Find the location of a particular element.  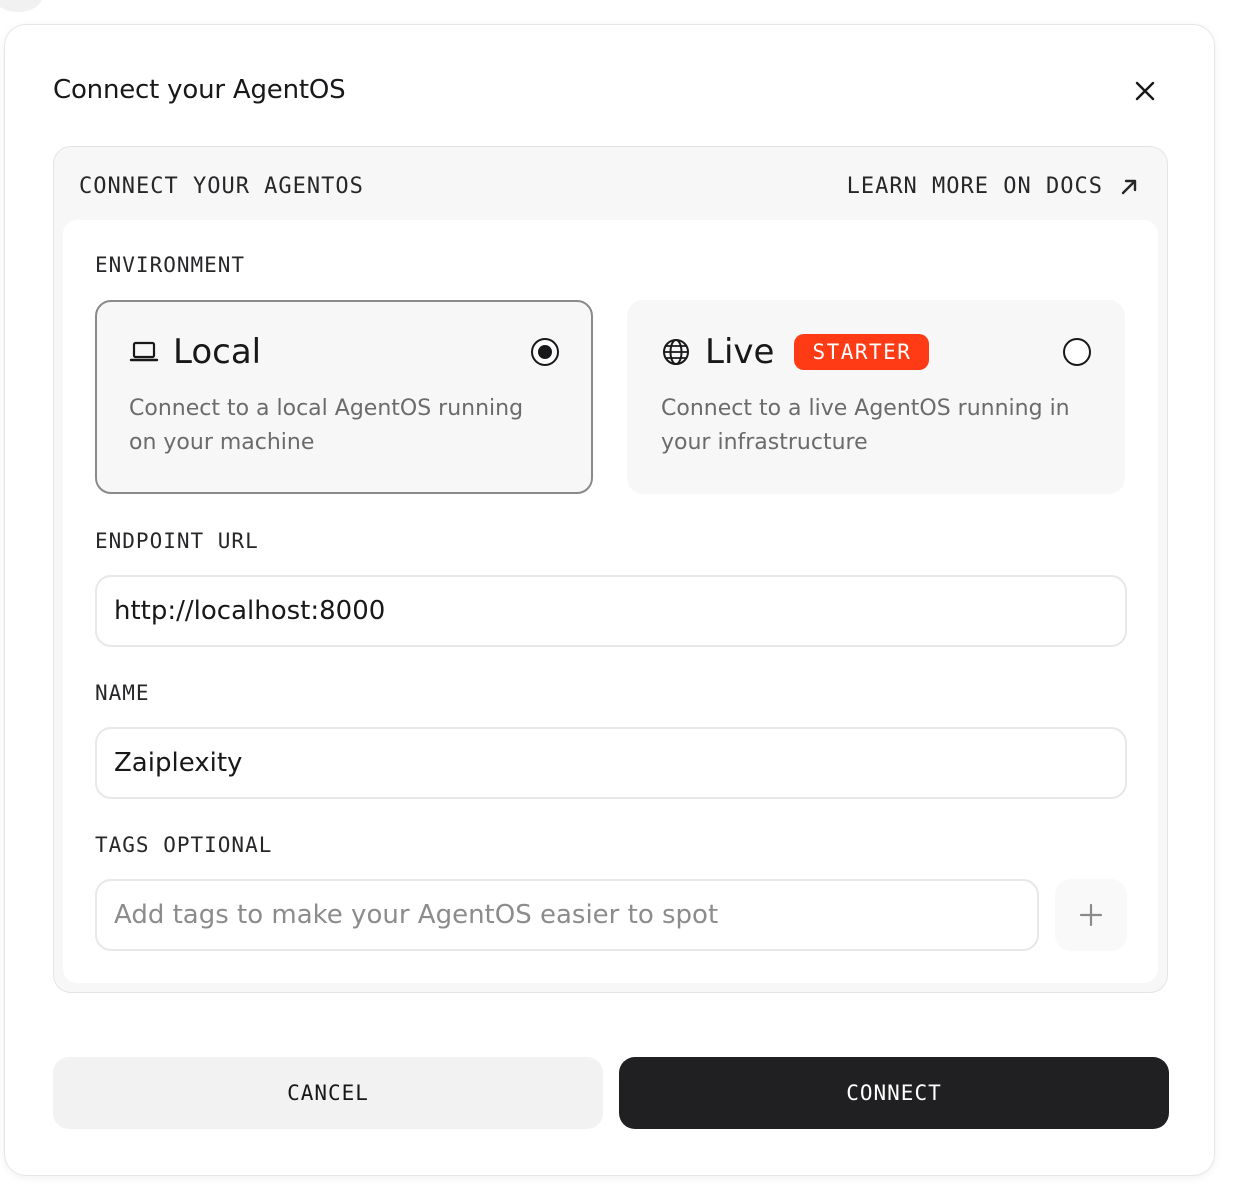

add-tag-button is located at coordinates (1091, 915).